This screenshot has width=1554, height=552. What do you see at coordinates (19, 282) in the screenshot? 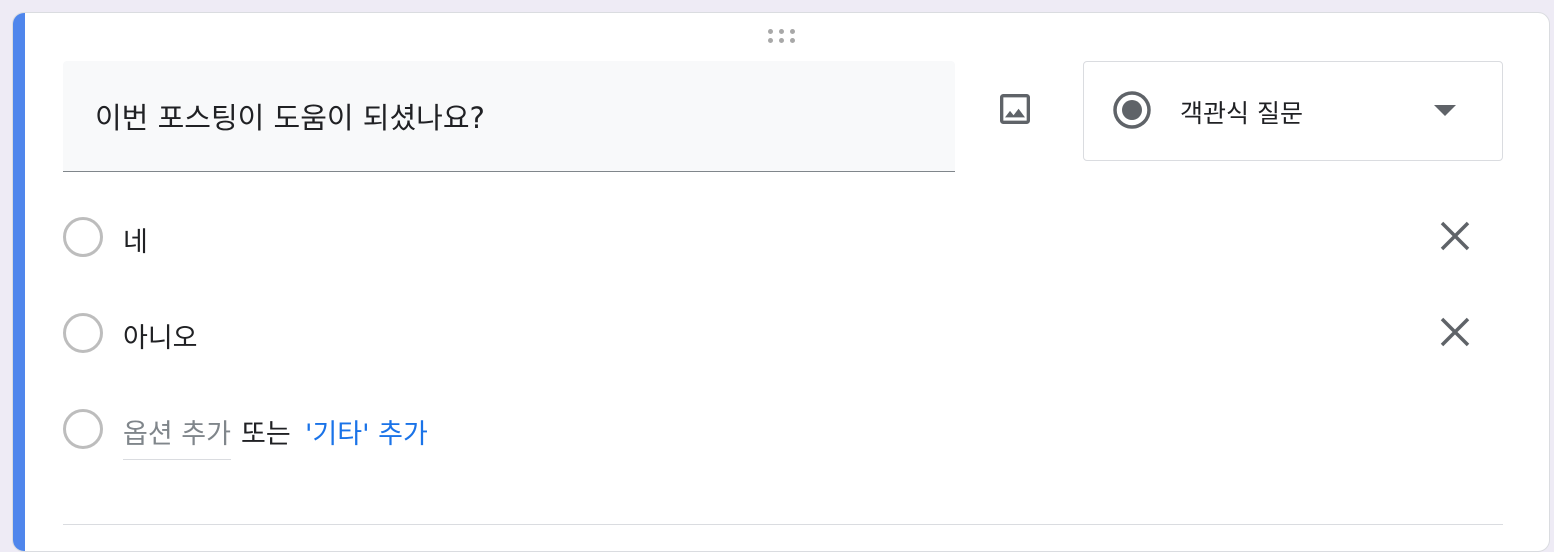
I see `card-accent-bar` at bounding box center [19, 282].